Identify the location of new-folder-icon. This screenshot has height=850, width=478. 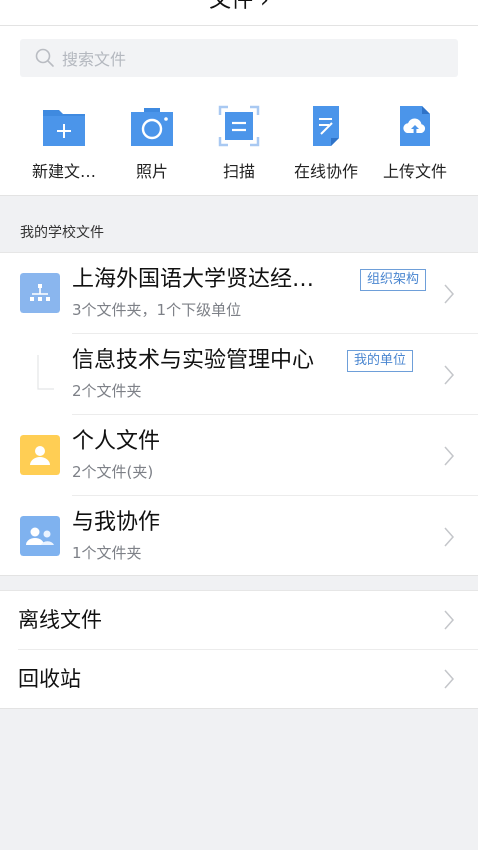
(64, 128).